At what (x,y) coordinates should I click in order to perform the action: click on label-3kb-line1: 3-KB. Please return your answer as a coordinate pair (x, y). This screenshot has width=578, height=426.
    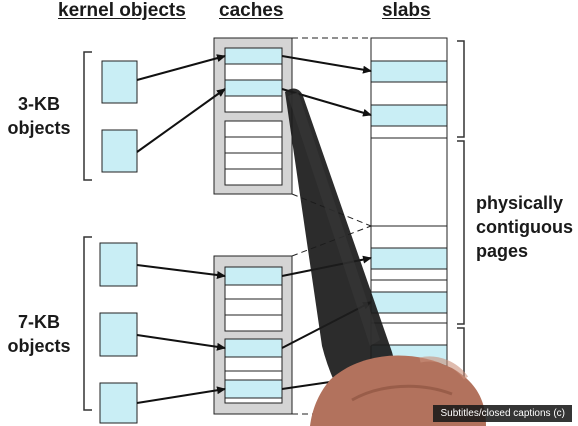
    Looking at the image, I should click on (38, 104).